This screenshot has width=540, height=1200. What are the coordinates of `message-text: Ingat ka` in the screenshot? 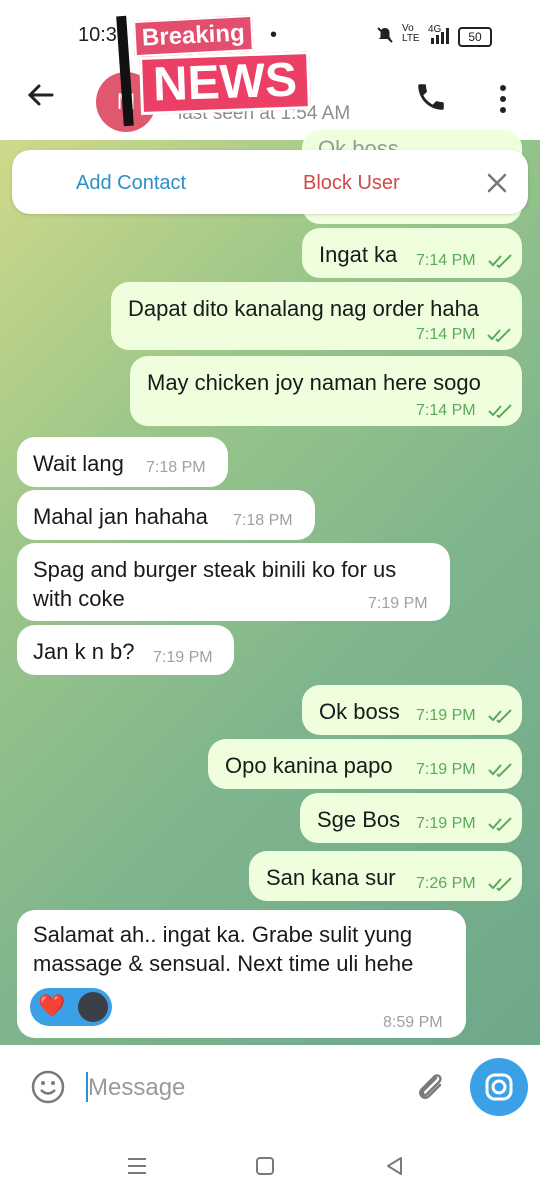 It's located at (358, 254).